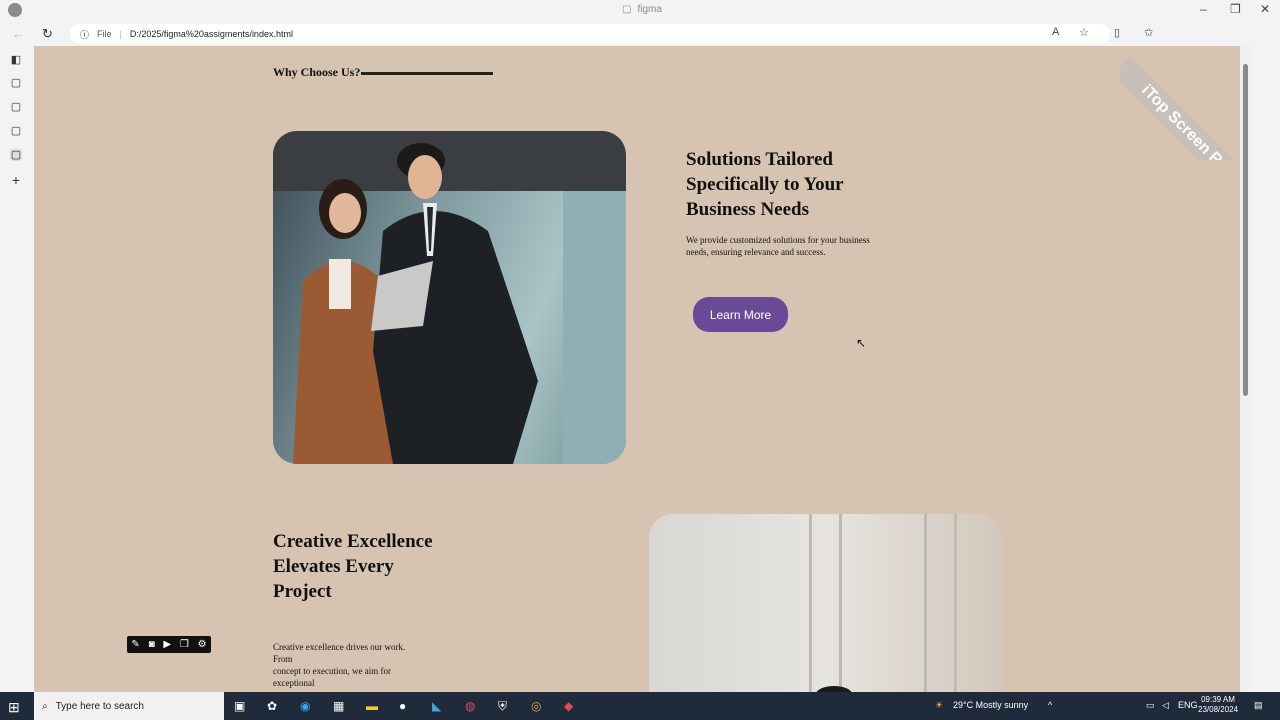 This screenshot has width=1280, height=720. What do you see at coordinates (372, 706) in the screenshot?
I see `file-explorer-icon: ▬` at bounding box center [372, 706].